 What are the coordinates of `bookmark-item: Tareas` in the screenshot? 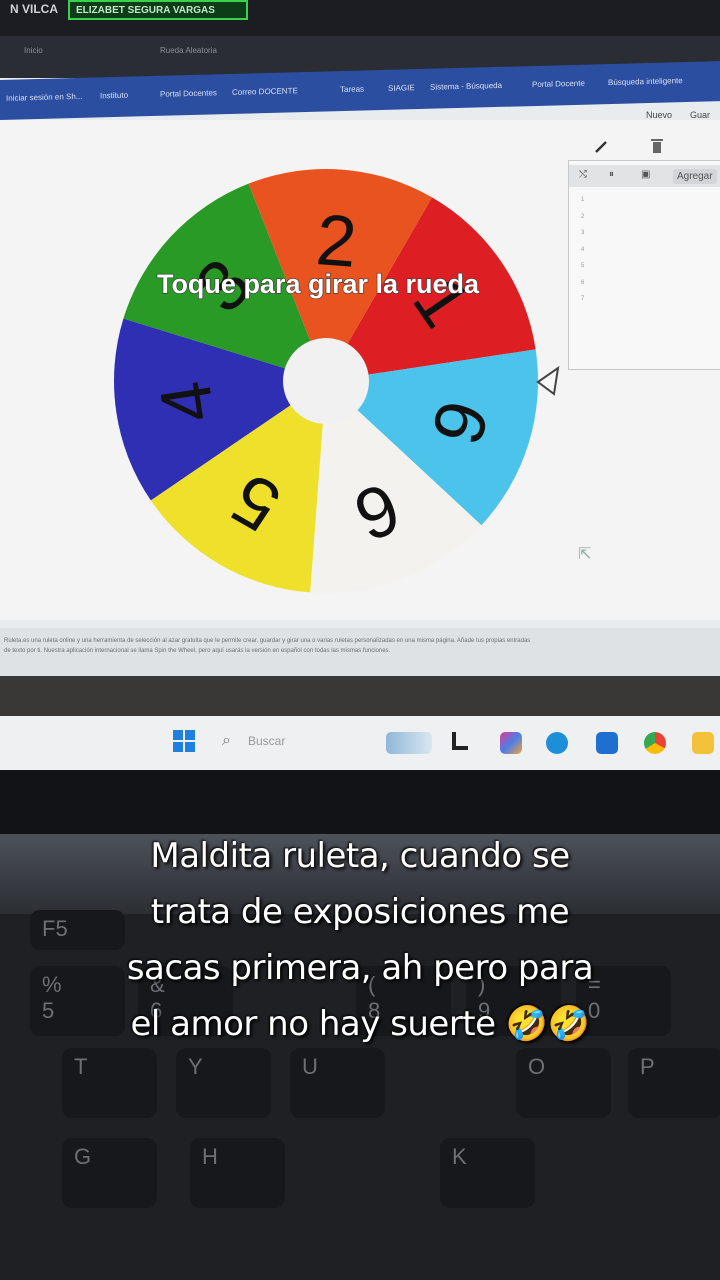 It's located at (352, 89).